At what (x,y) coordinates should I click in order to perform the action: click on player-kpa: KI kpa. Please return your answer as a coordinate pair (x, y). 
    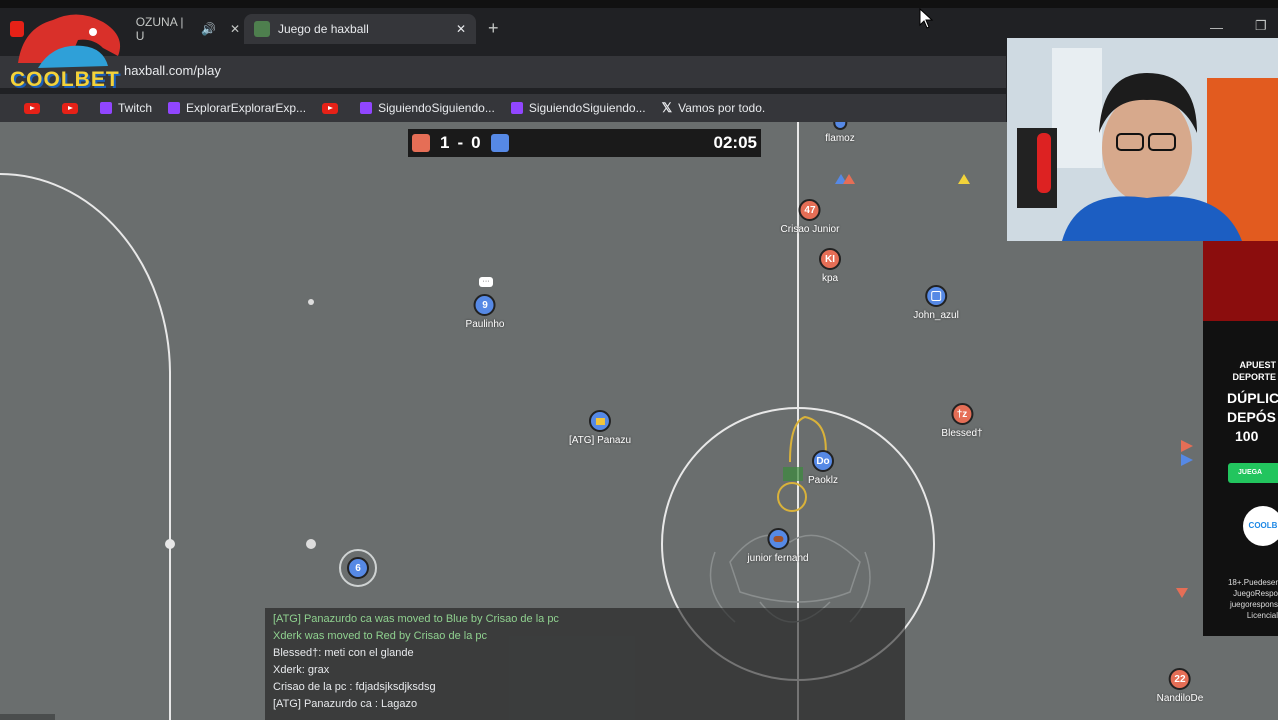
    Looking at the image, I should click on (830, 266).